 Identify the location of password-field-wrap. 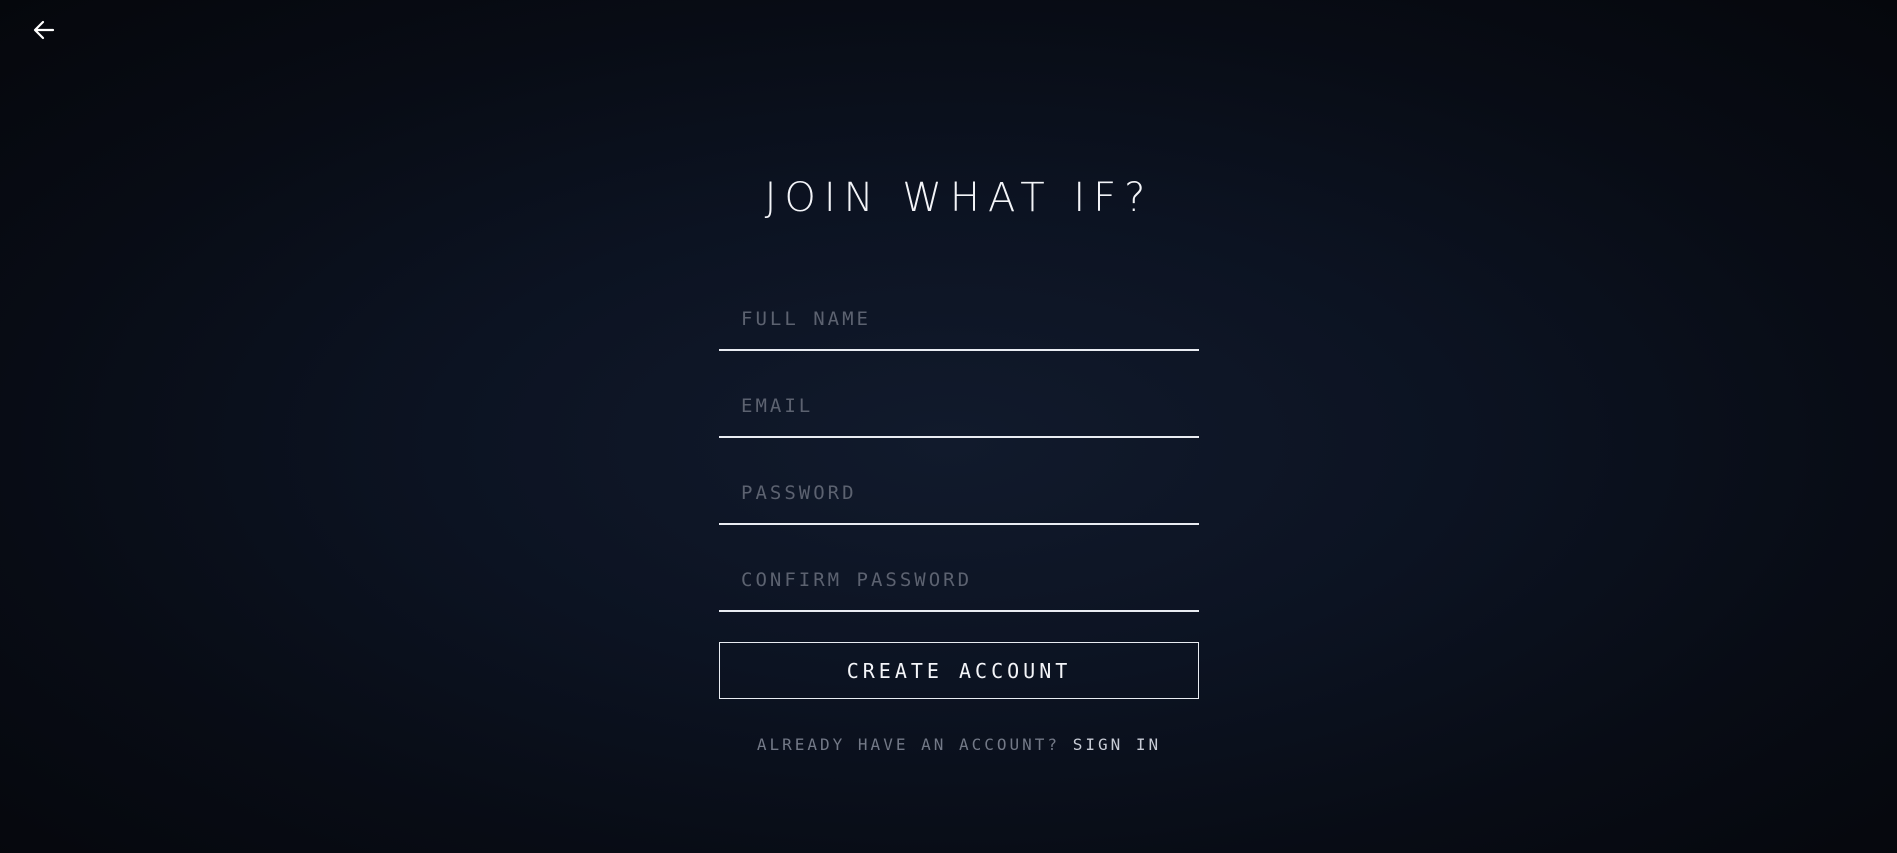
(959, 481).